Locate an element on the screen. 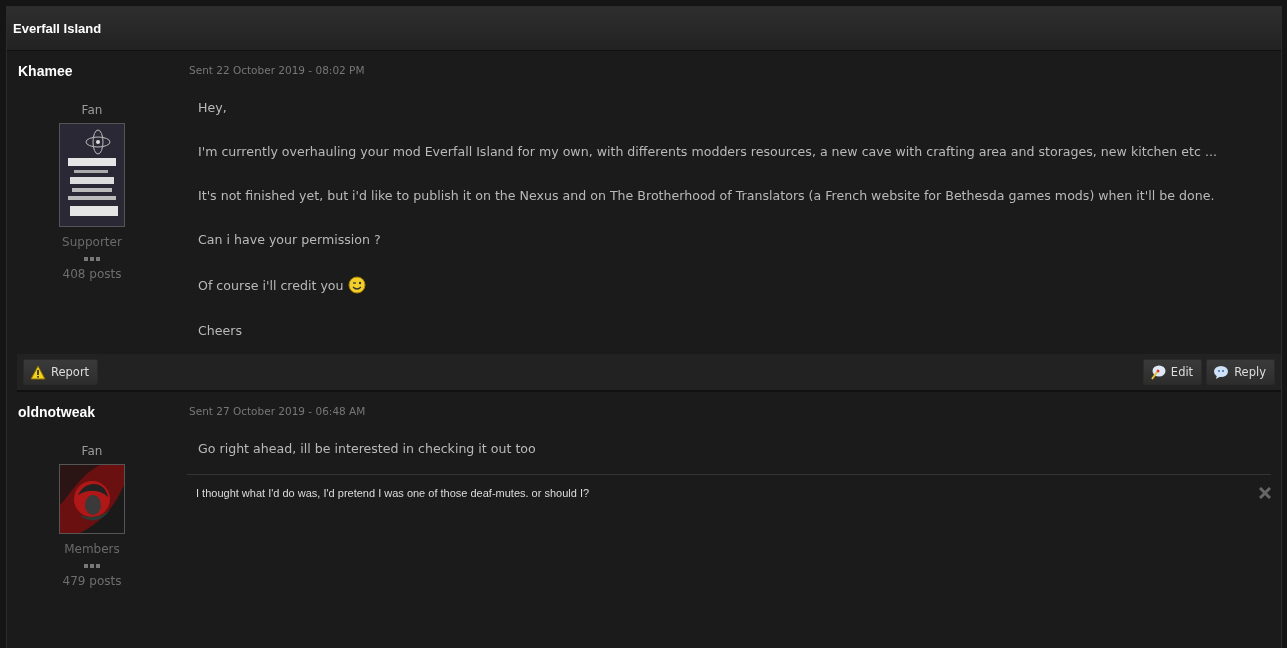 This screenshot has height=648, width=1287. member-group: Members is located at coordinates (92, 549).